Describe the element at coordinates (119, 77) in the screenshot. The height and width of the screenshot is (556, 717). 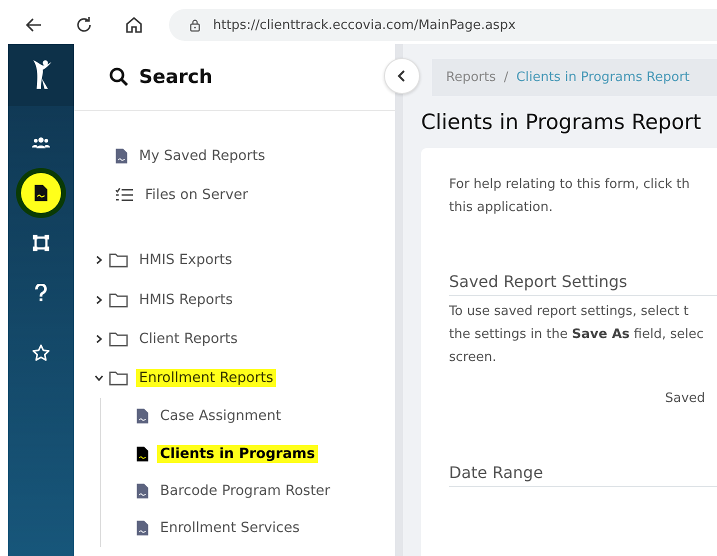
I see `search-icon` at that location.